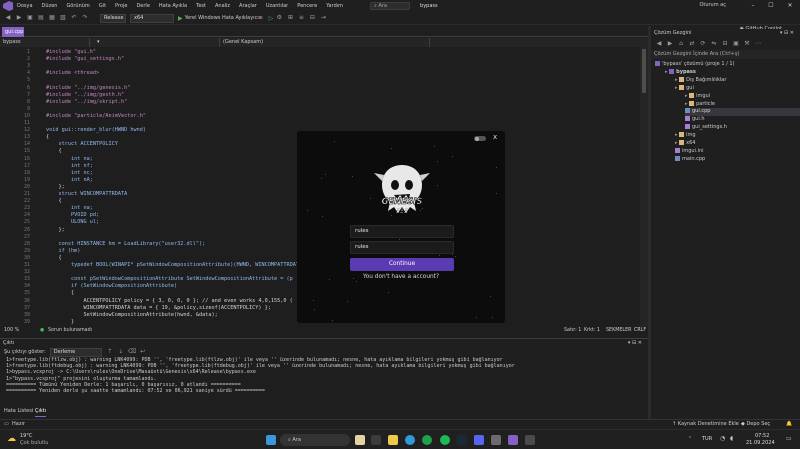 This screenshot has width=800, height=449. Describe the element at coordinates (45, 42) in the screenshot. I see `project-dropdown: bypass` at that location.